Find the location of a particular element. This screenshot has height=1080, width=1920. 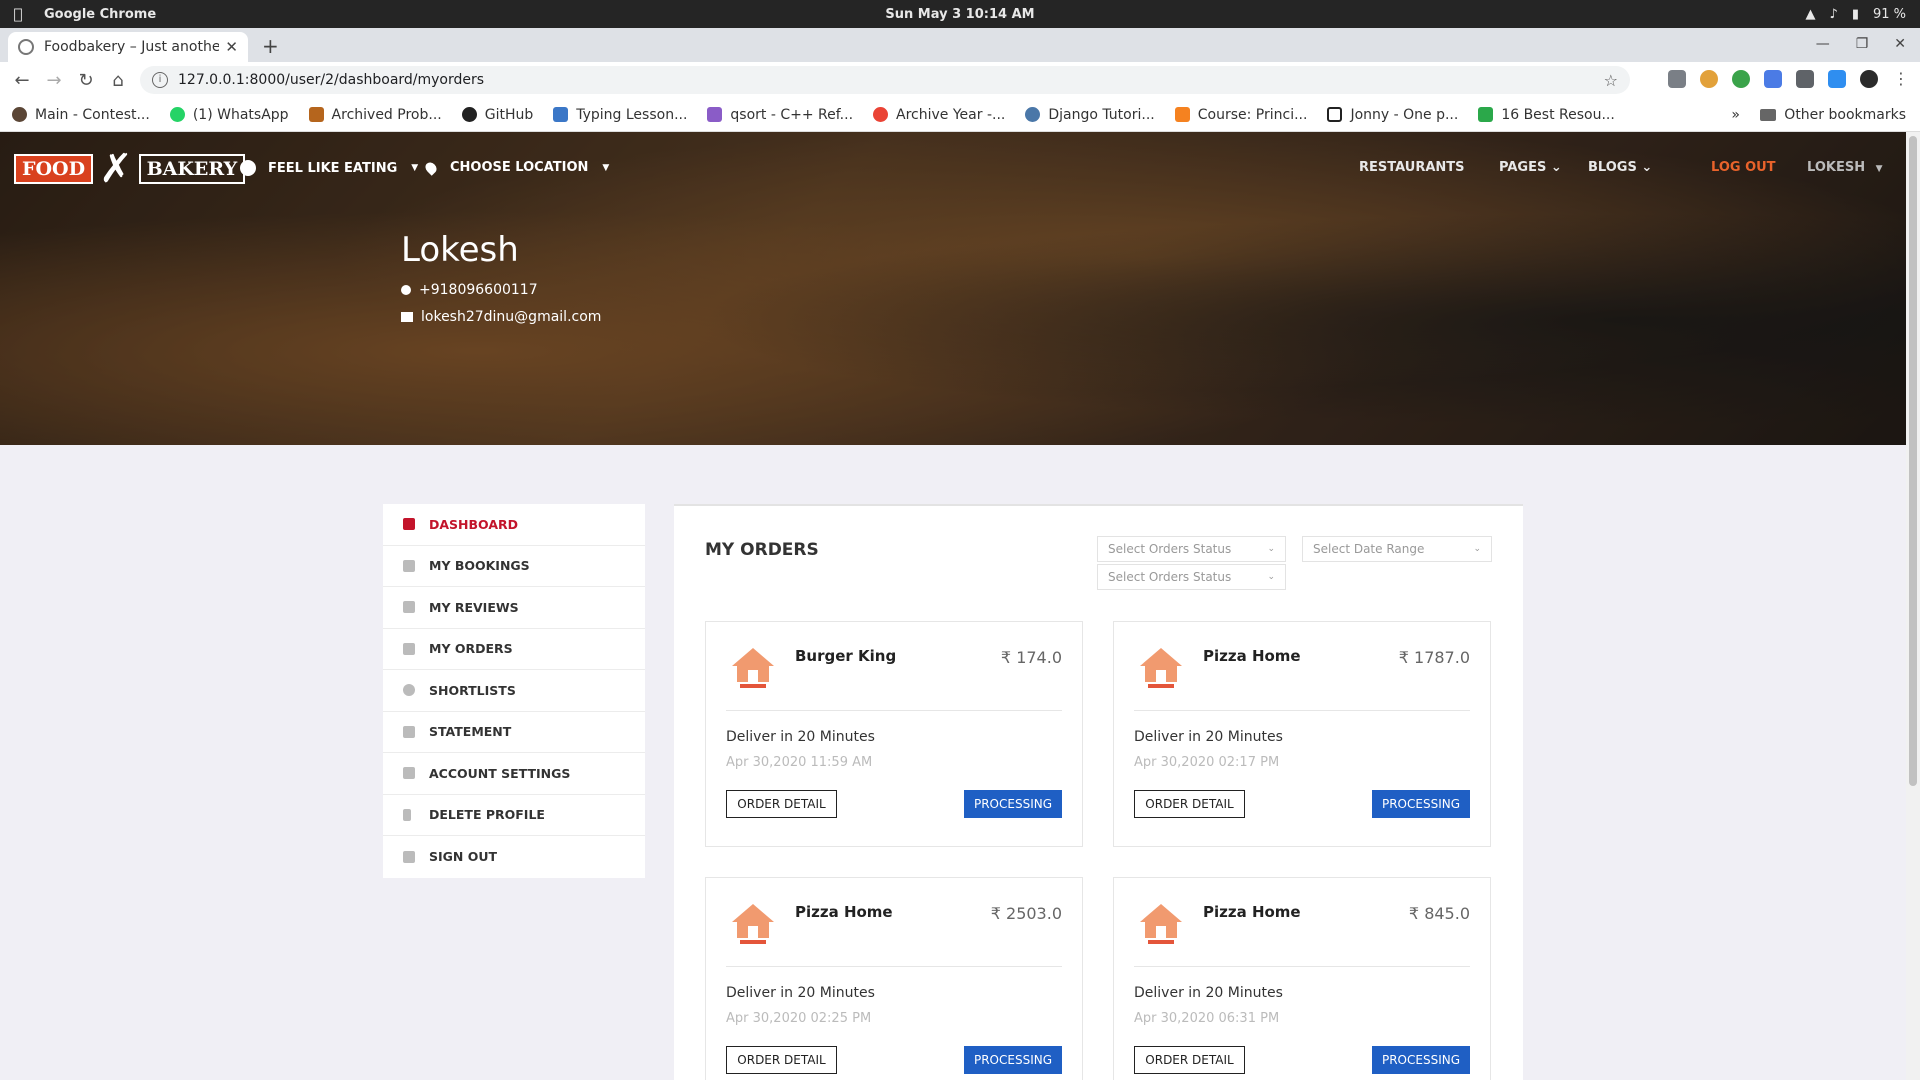

browser-tab: Foodbakery – Just anothe ✕ is located at coordinates (128, 47).